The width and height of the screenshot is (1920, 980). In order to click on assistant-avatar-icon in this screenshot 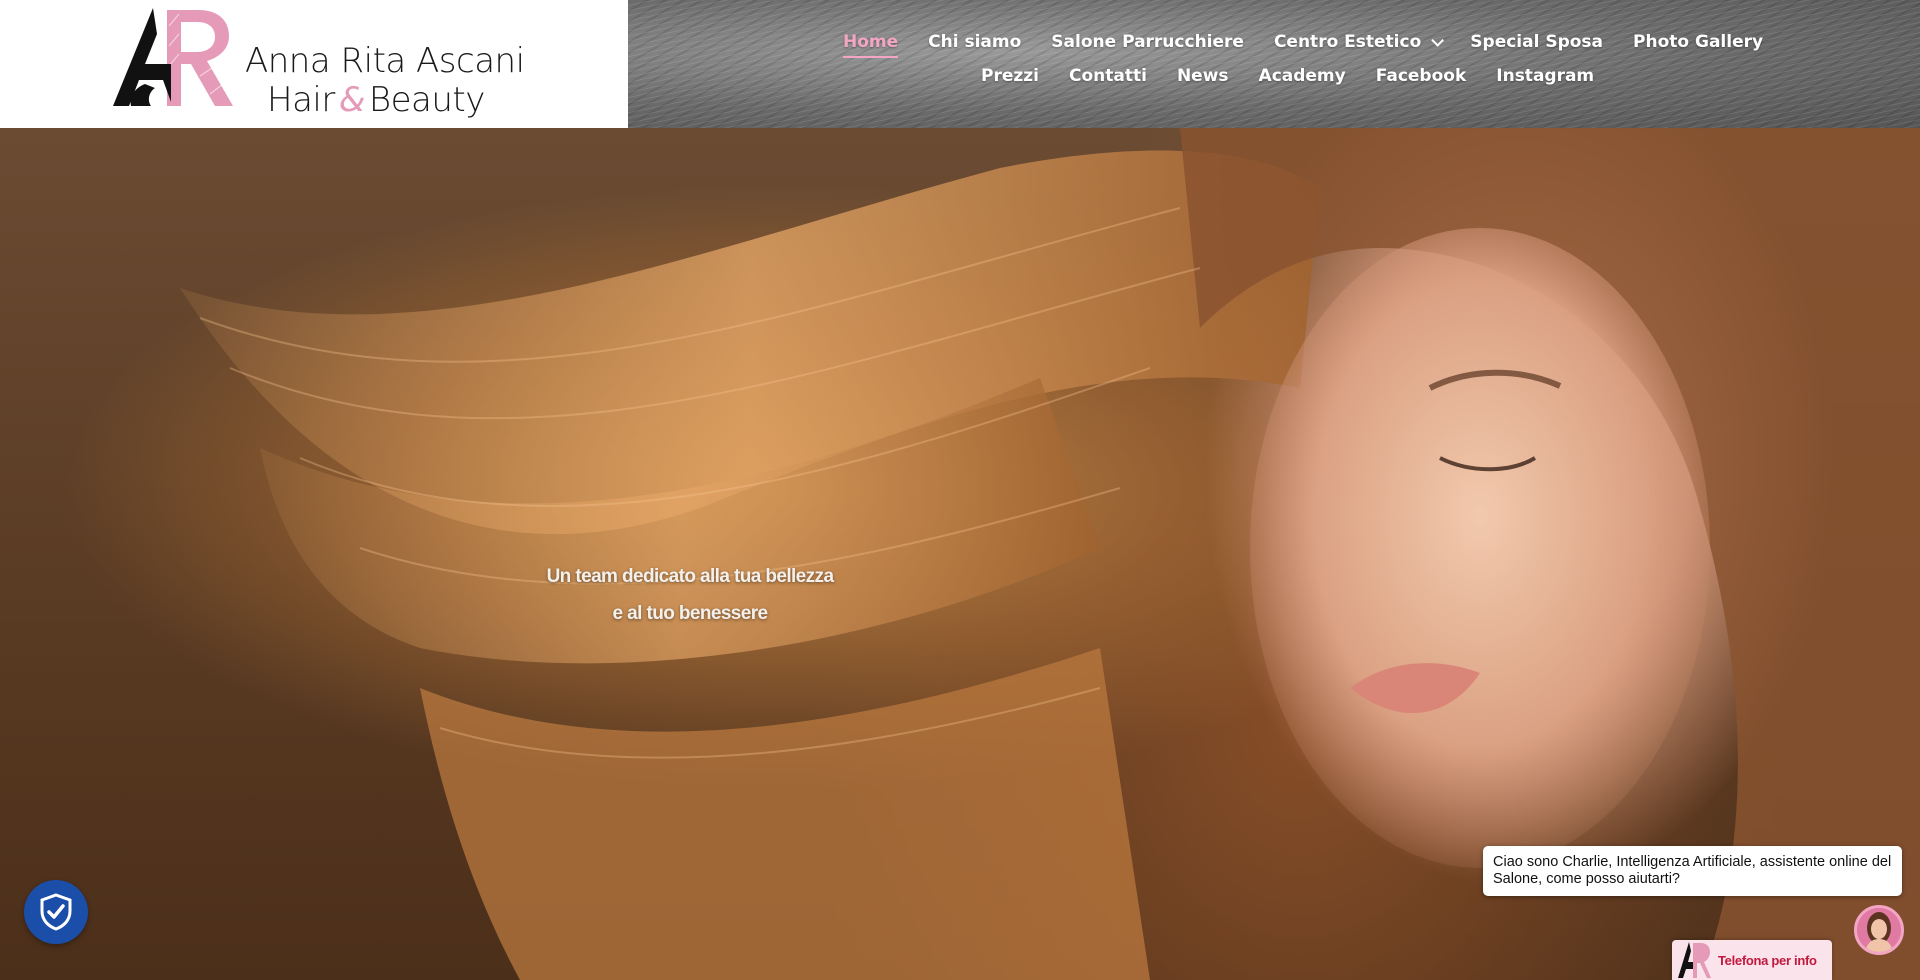, I will do `click(1879, 930)`.